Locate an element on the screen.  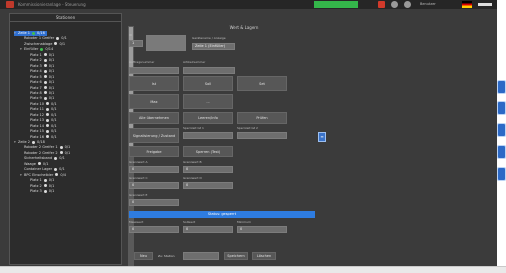
new-button: Neu is located at coordinates (143, 256).